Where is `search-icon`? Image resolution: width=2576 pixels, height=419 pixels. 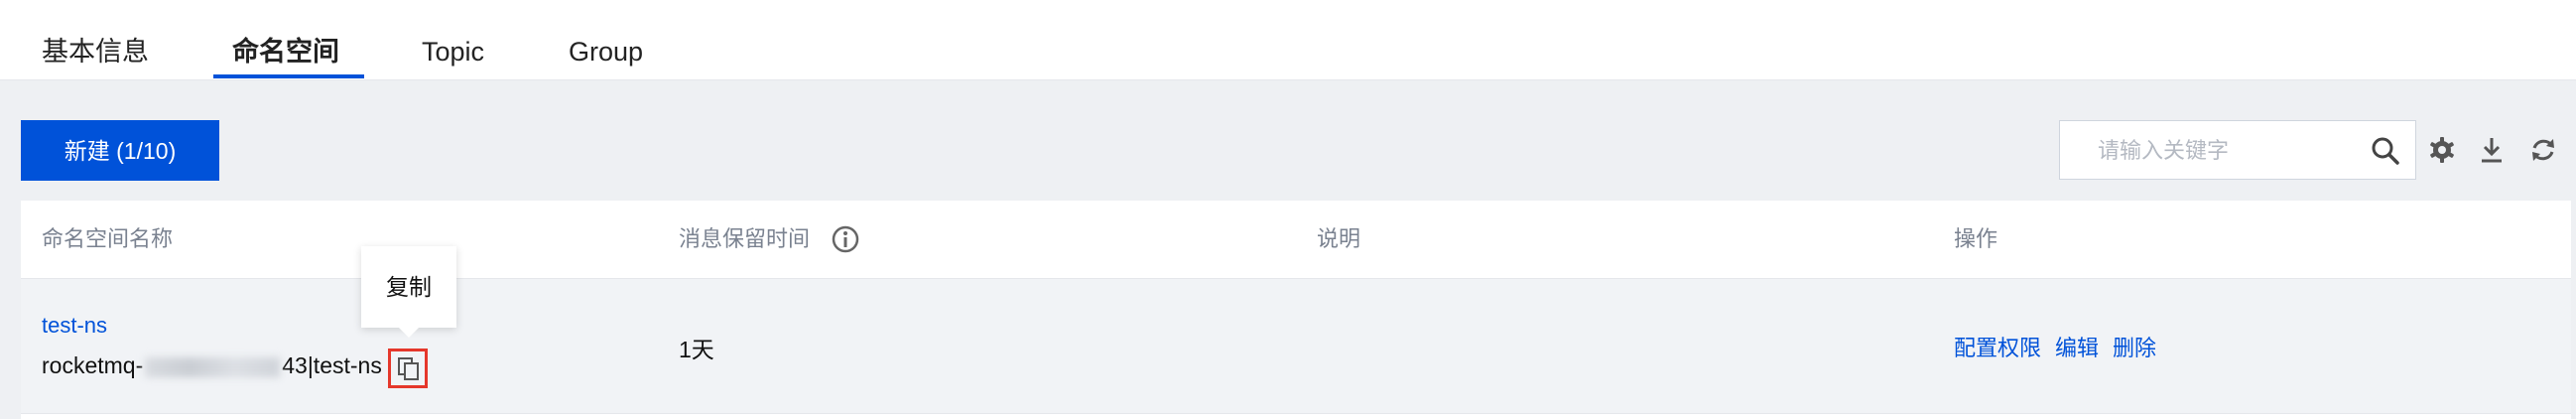
search-icon is located at coordinates (2386, 151).